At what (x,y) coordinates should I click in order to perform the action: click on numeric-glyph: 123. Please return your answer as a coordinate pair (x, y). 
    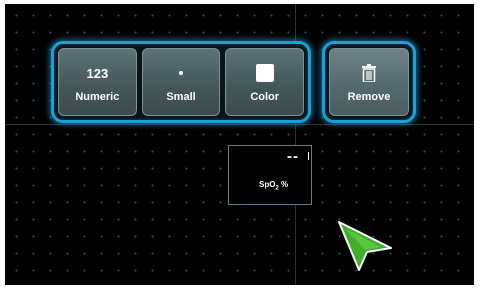
    Looking at the image, I should click on (97, 73).